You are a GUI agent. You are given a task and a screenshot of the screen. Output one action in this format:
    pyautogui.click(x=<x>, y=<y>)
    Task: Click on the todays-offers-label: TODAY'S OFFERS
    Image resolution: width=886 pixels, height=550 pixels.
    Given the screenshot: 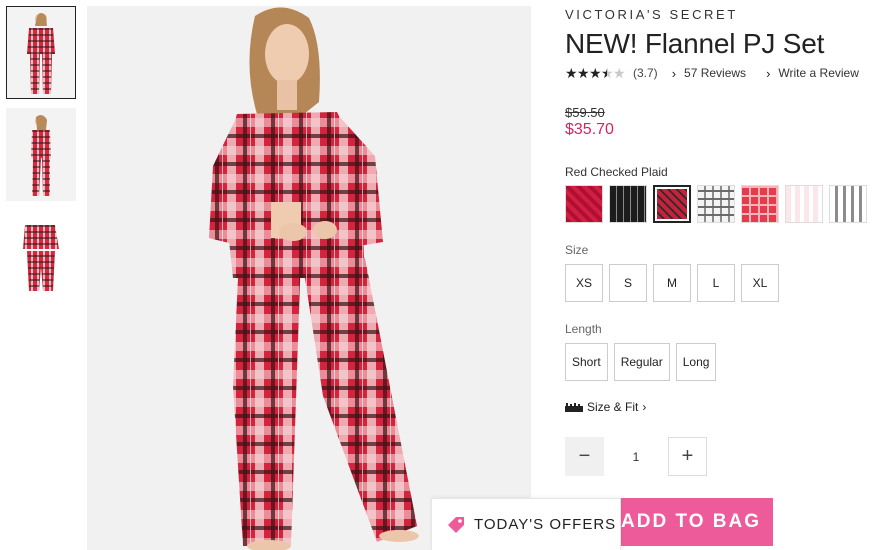 What is the action you would take?
    pyautogui.click(x=545, y=524)
    